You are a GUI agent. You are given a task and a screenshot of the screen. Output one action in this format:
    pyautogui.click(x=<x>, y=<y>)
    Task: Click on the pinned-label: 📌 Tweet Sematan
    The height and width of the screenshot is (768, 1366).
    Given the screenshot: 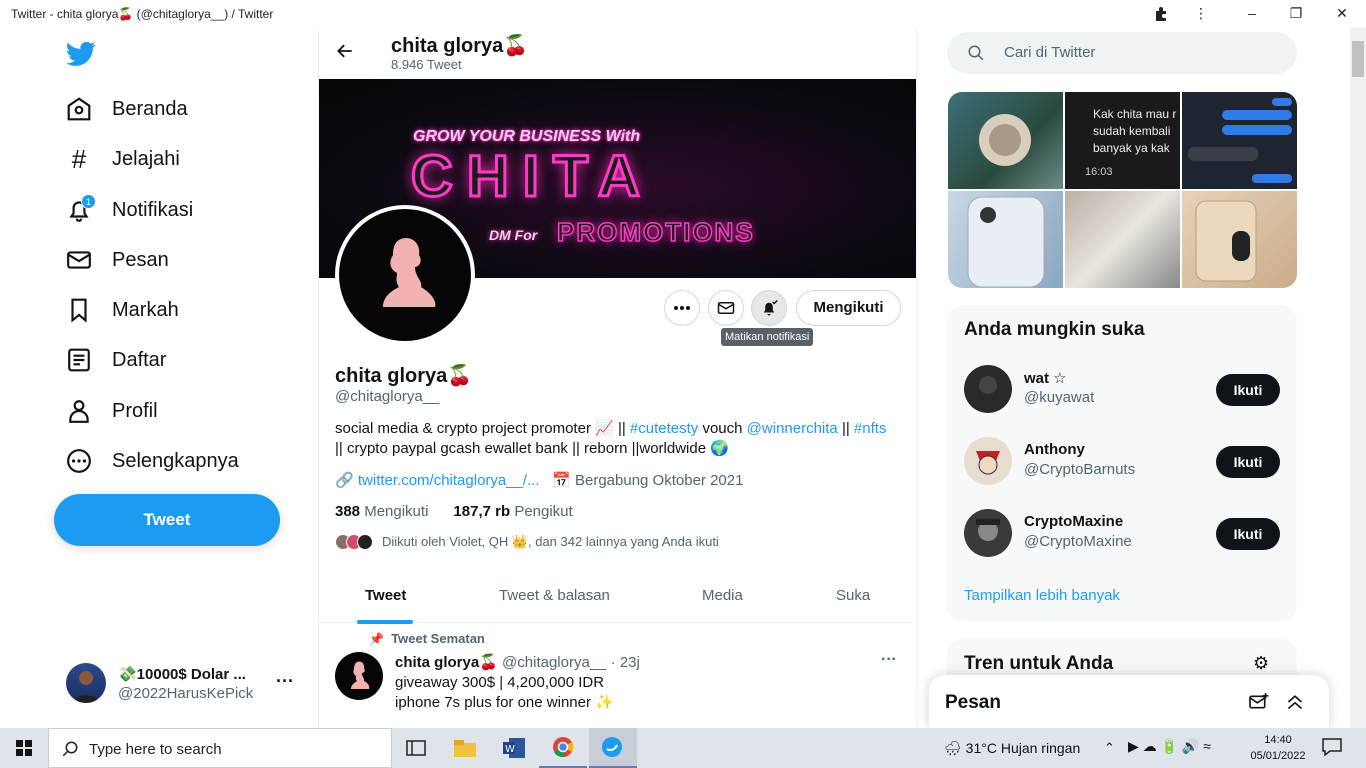 What is the action you would take?
    pyautogui.click(x=427, y=638)
    